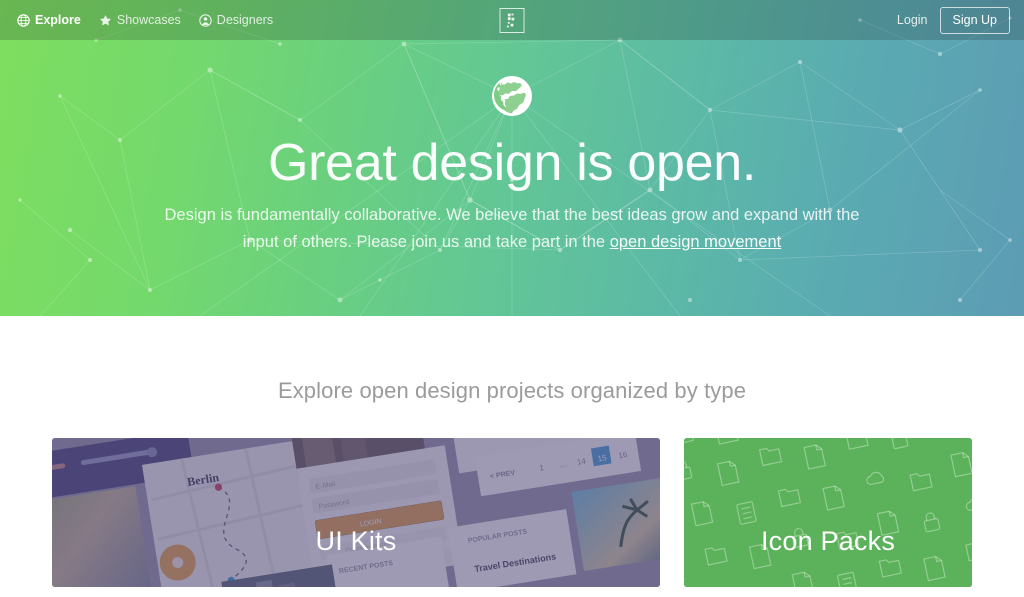  Describe the element at coordinates (205, 20) in the screenshot. I see `user-icon` at that location.